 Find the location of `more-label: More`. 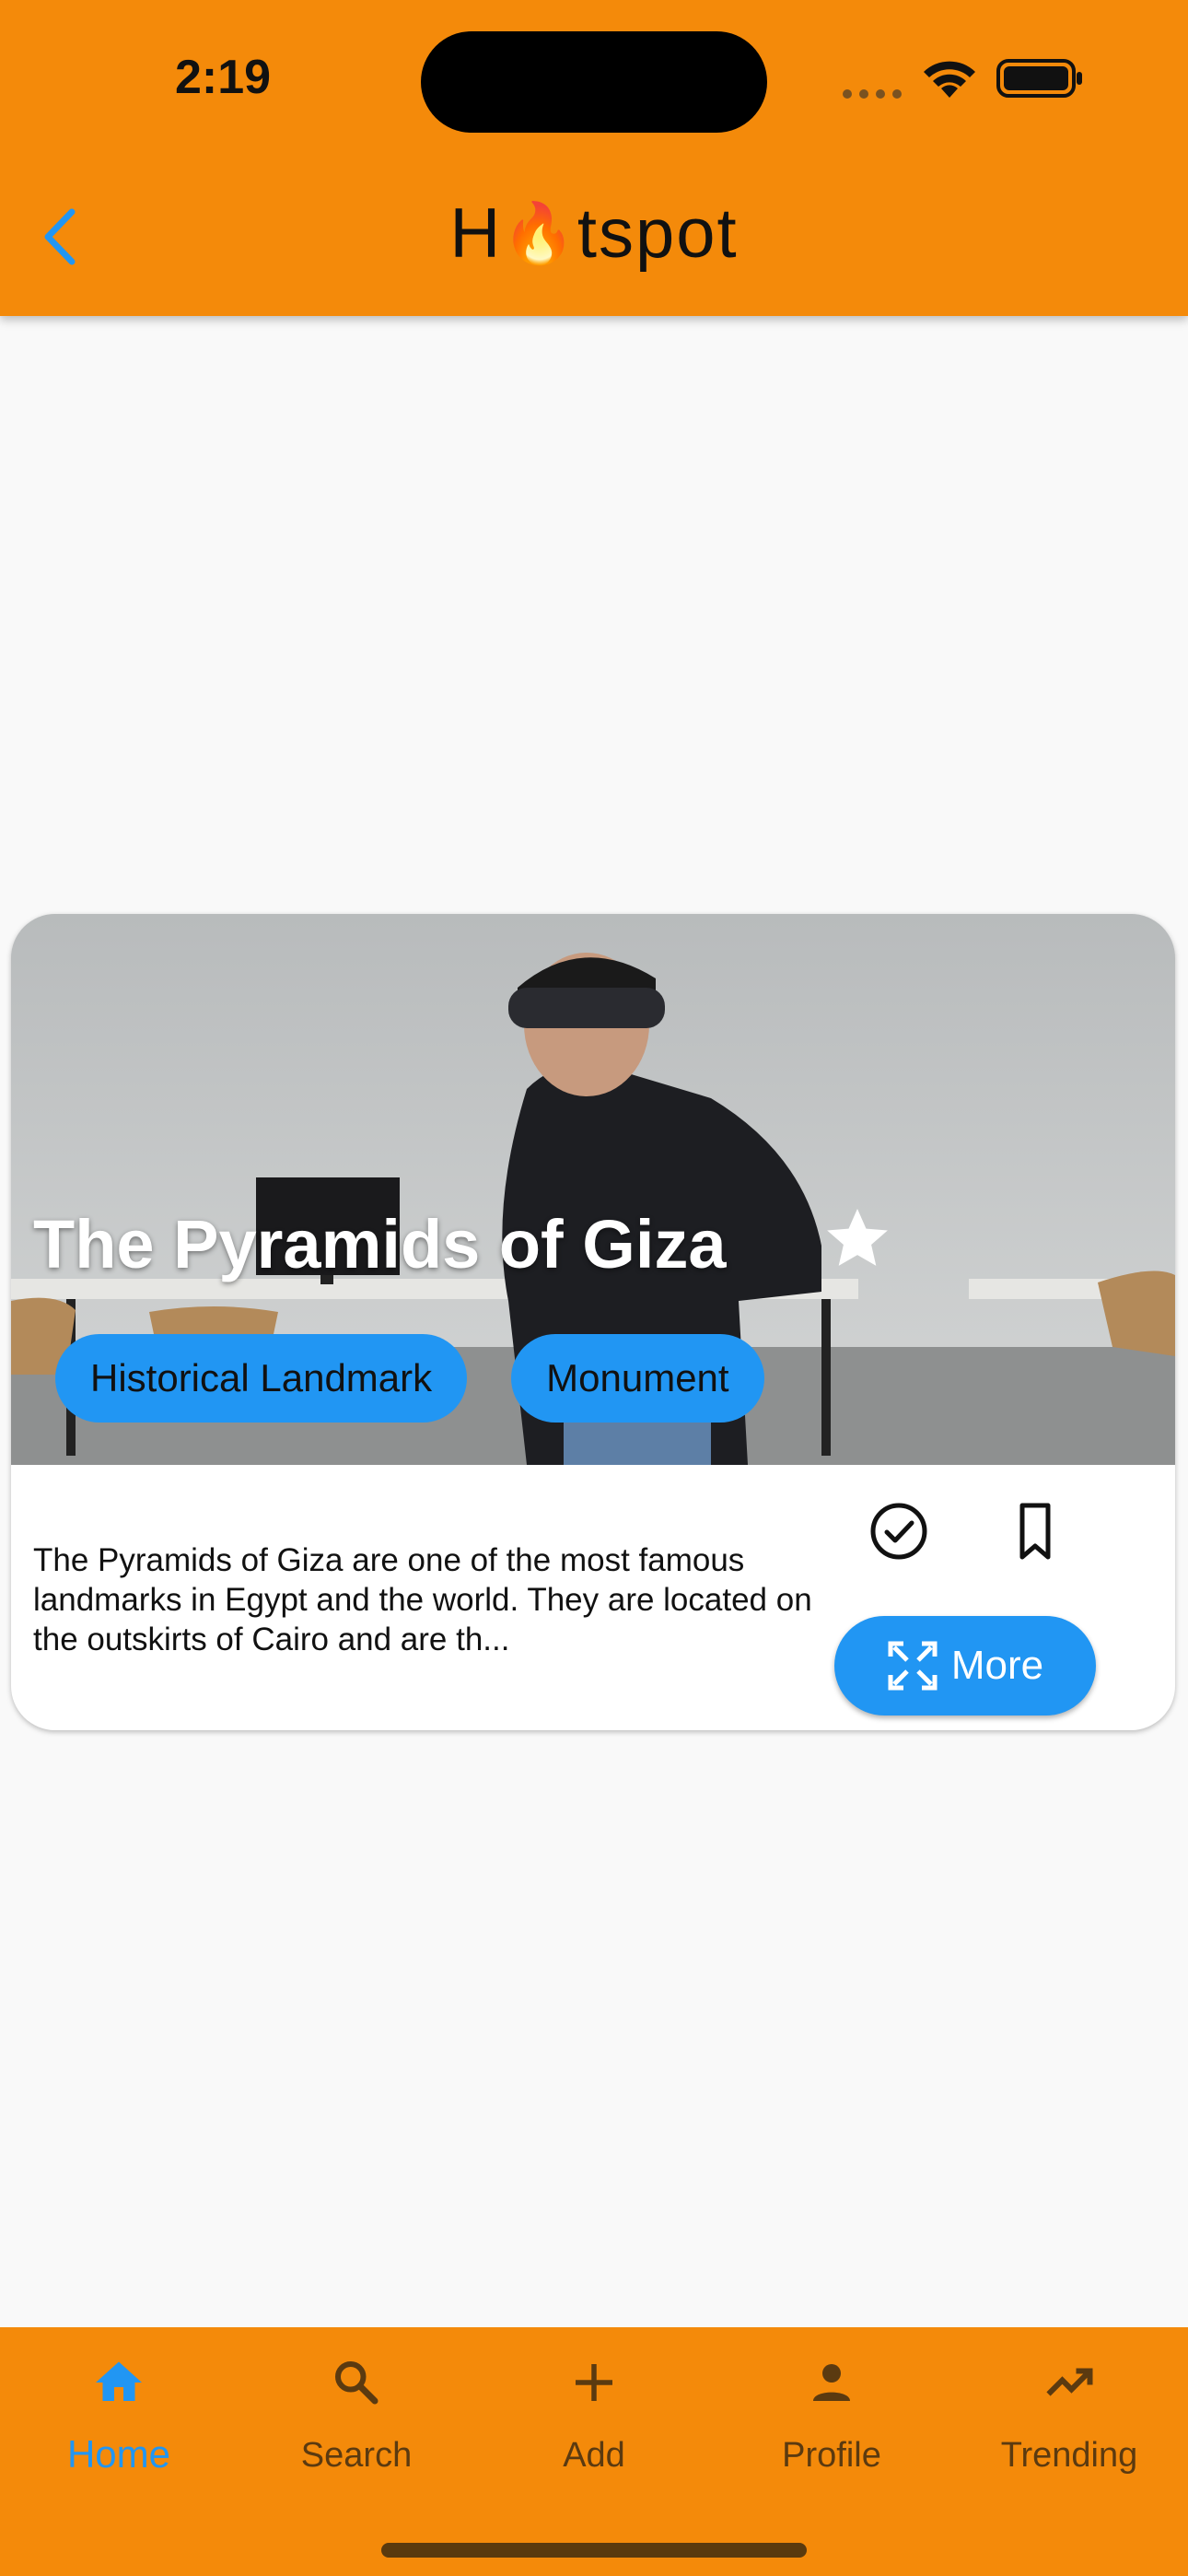

more-label: More is located at coordinates (997, 1665).